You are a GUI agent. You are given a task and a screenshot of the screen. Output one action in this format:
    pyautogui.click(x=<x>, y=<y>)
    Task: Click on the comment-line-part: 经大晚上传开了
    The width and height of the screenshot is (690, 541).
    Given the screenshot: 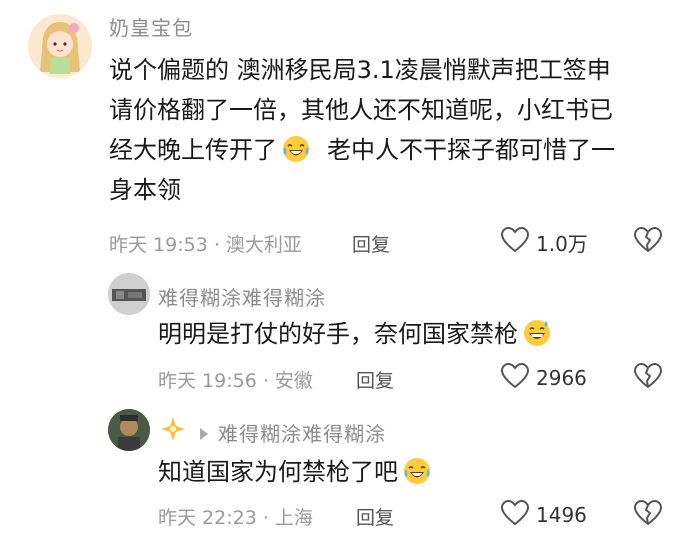 What is the action you would take?
    pyautogui.click(x=193, y=150)
    